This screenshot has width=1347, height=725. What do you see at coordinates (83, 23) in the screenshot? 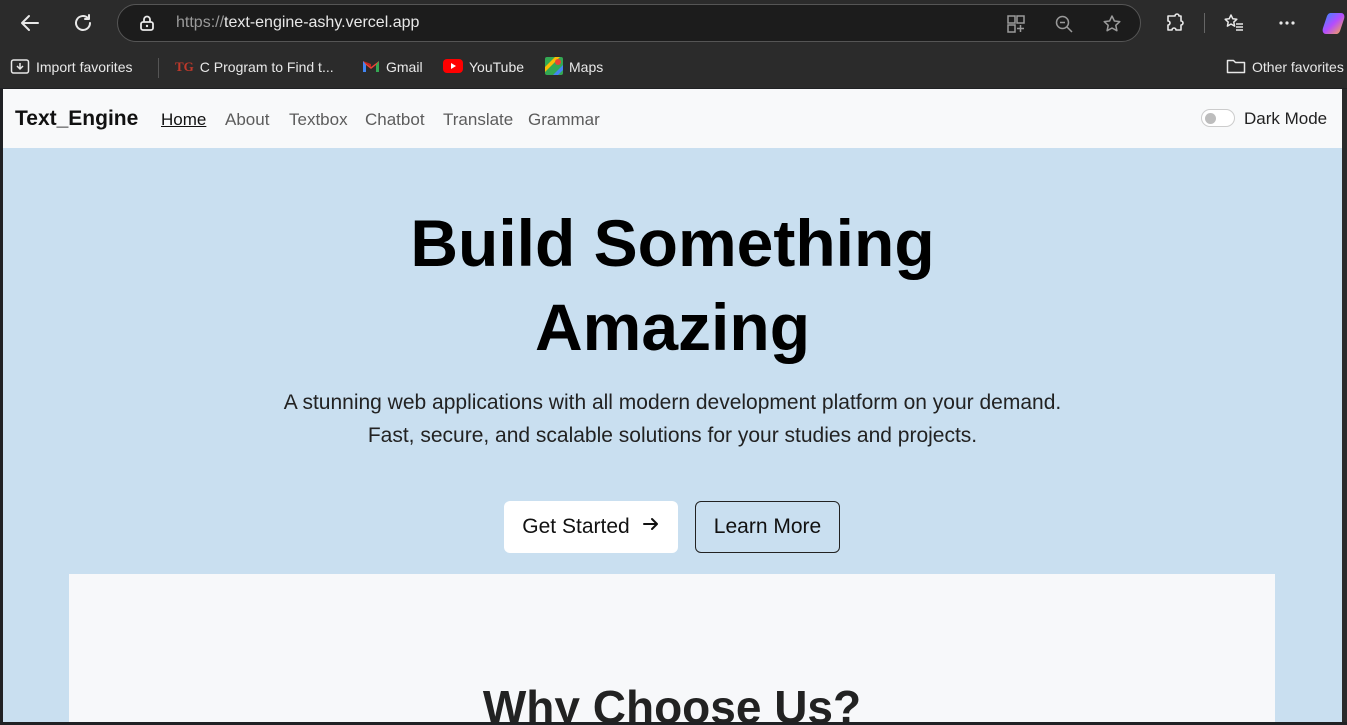
I see `refresh-icon` at bounding box center [83, 23].